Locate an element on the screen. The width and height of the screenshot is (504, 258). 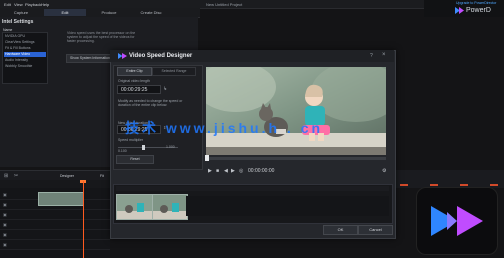
speed-timeline-ruler is located at coordinates (252, 188).